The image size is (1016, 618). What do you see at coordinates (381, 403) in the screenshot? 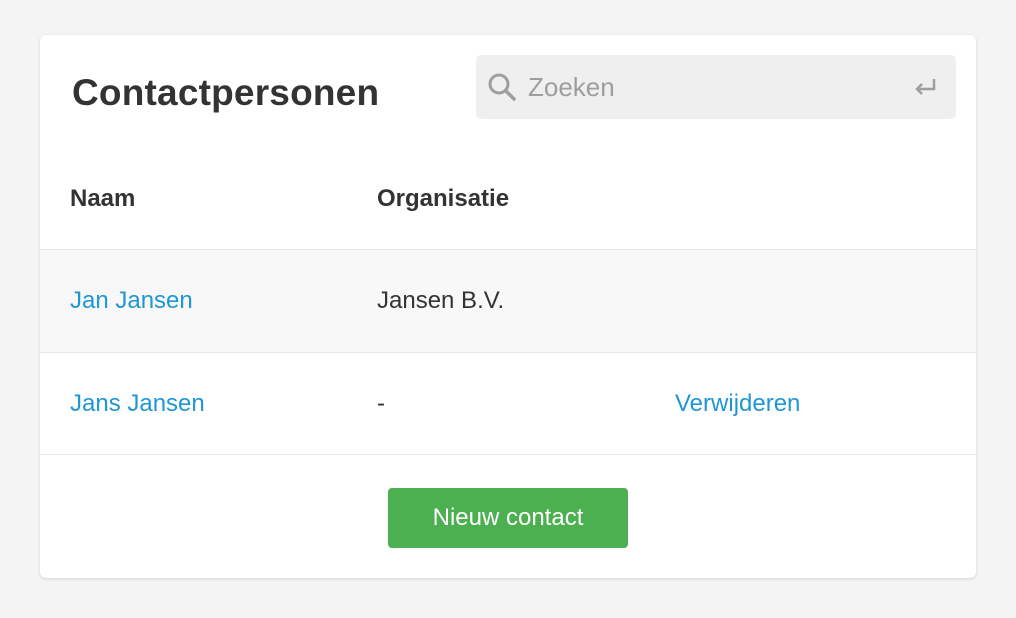
I see `contact-organization: -` at bounding box center [381, 403].